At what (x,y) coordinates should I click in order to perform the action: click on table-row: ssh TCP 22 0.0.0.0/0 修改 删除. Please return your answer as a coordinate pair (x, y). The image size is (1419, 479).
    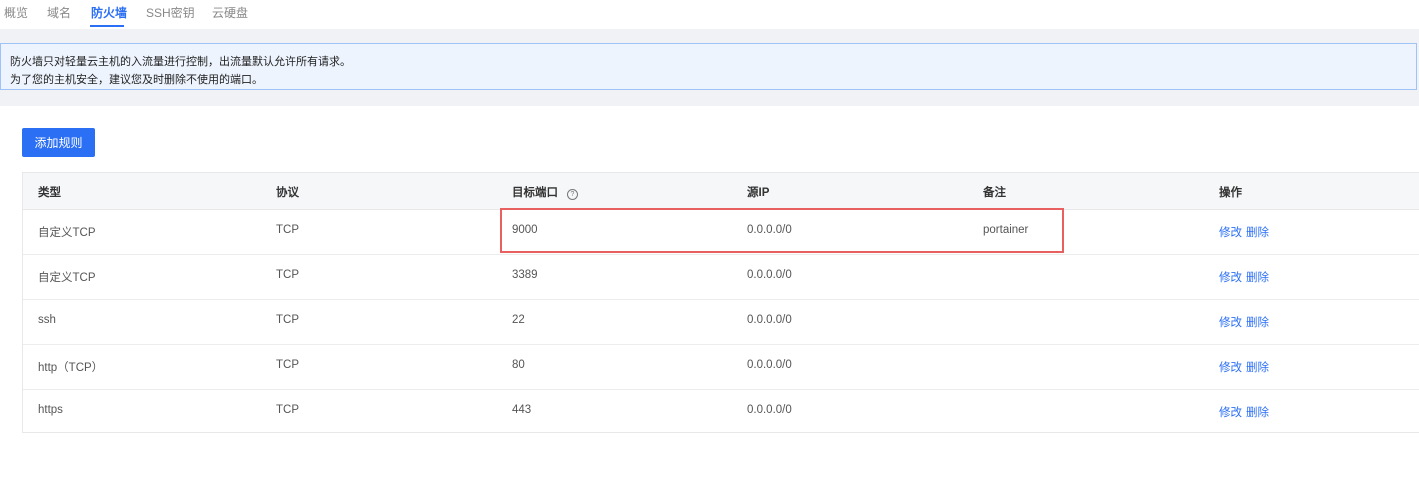
    Looking at the image, I should click on (721, 322).